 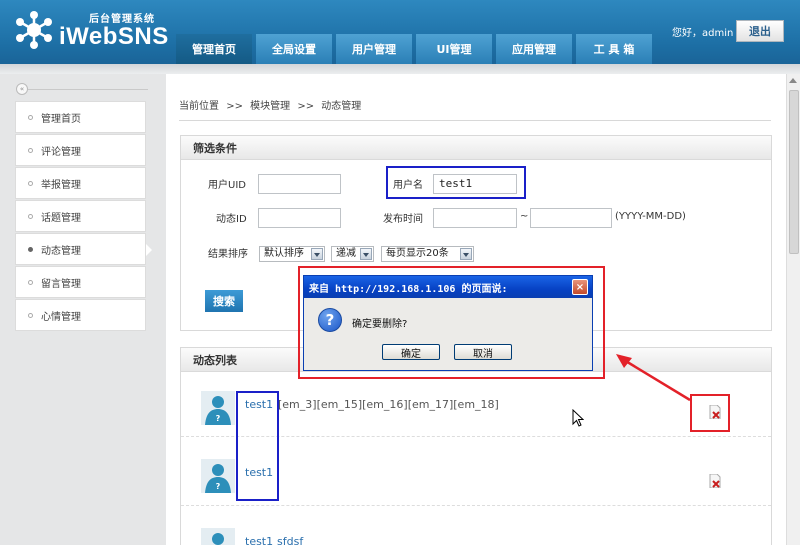 What do you see at coordinates (88, 89) in the screenshot?
I see `sidebar-divider` at bounding box center [88, 89].